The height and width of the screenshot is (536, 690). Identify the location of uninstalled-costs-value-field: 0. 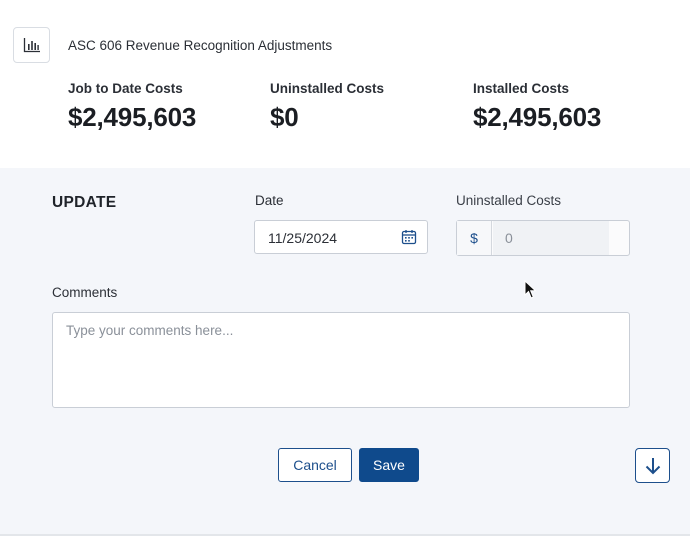
(551, 238).